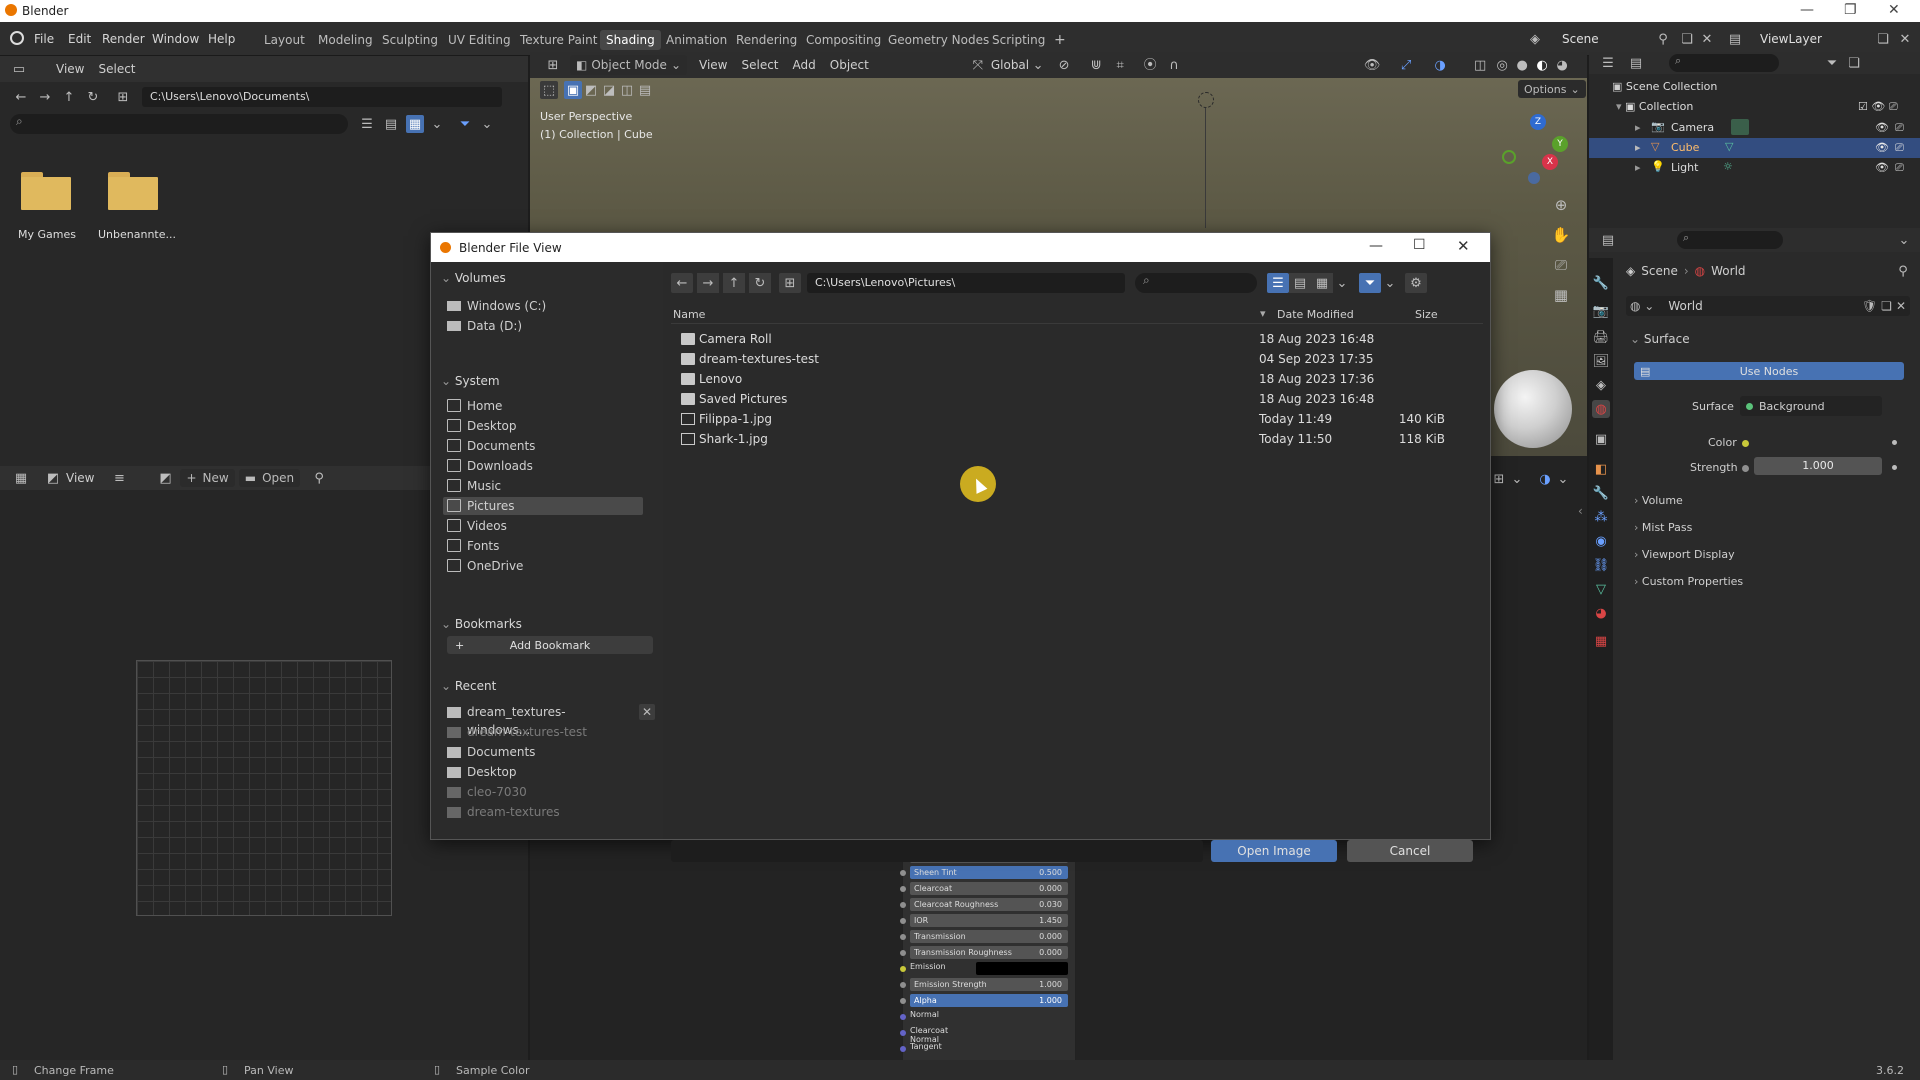 The image size is (1920, 1080). What do you see at coordinates (533, 792) in the screenshot?
I see `recent-item: cleo-7030` at bounding box center [533, 792].